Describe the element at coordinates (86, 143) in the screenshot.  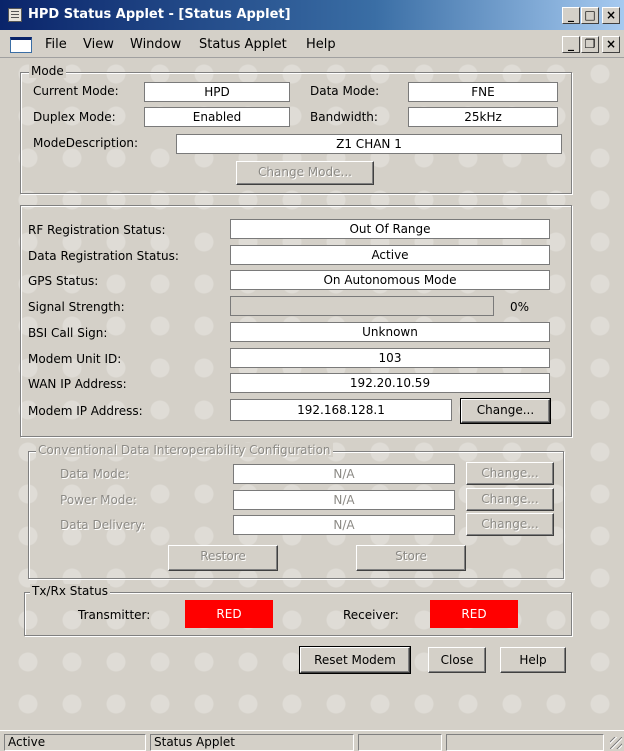
I see `mode-description-label: ModeDescription:` at that location.